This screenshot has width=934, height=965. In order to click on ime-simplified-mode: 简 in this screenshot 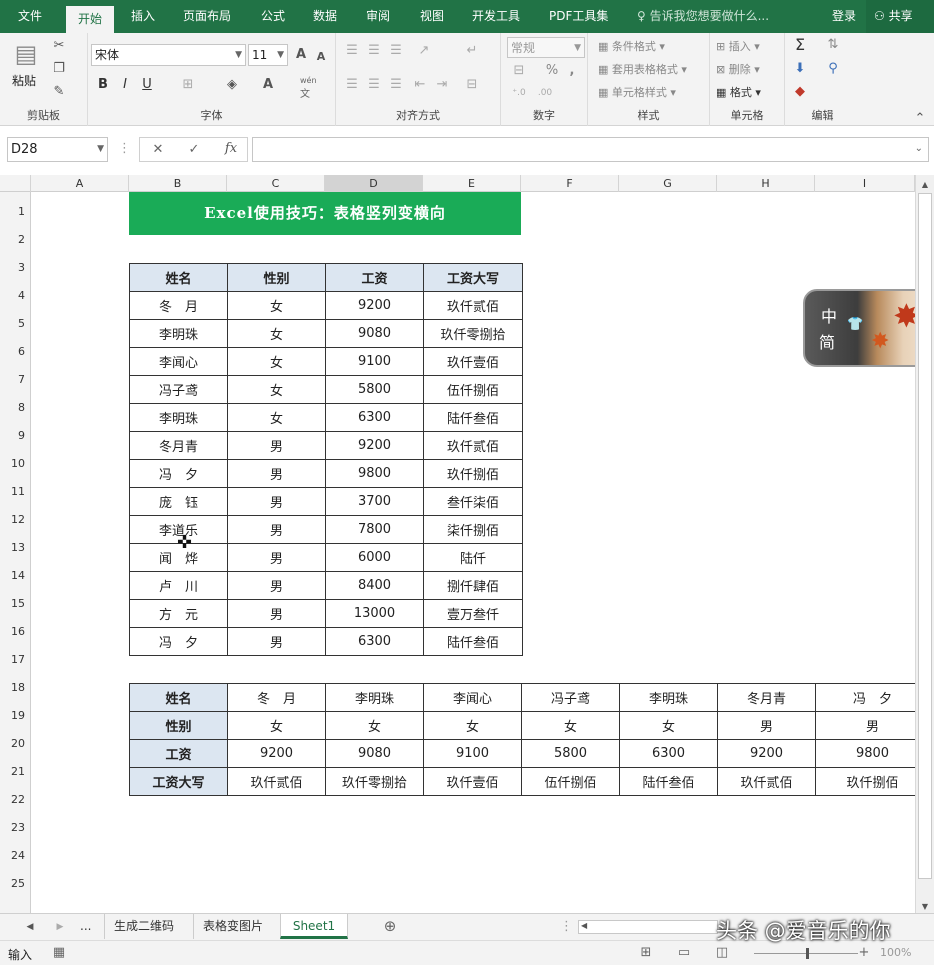, I will do `click(827, 341)`.